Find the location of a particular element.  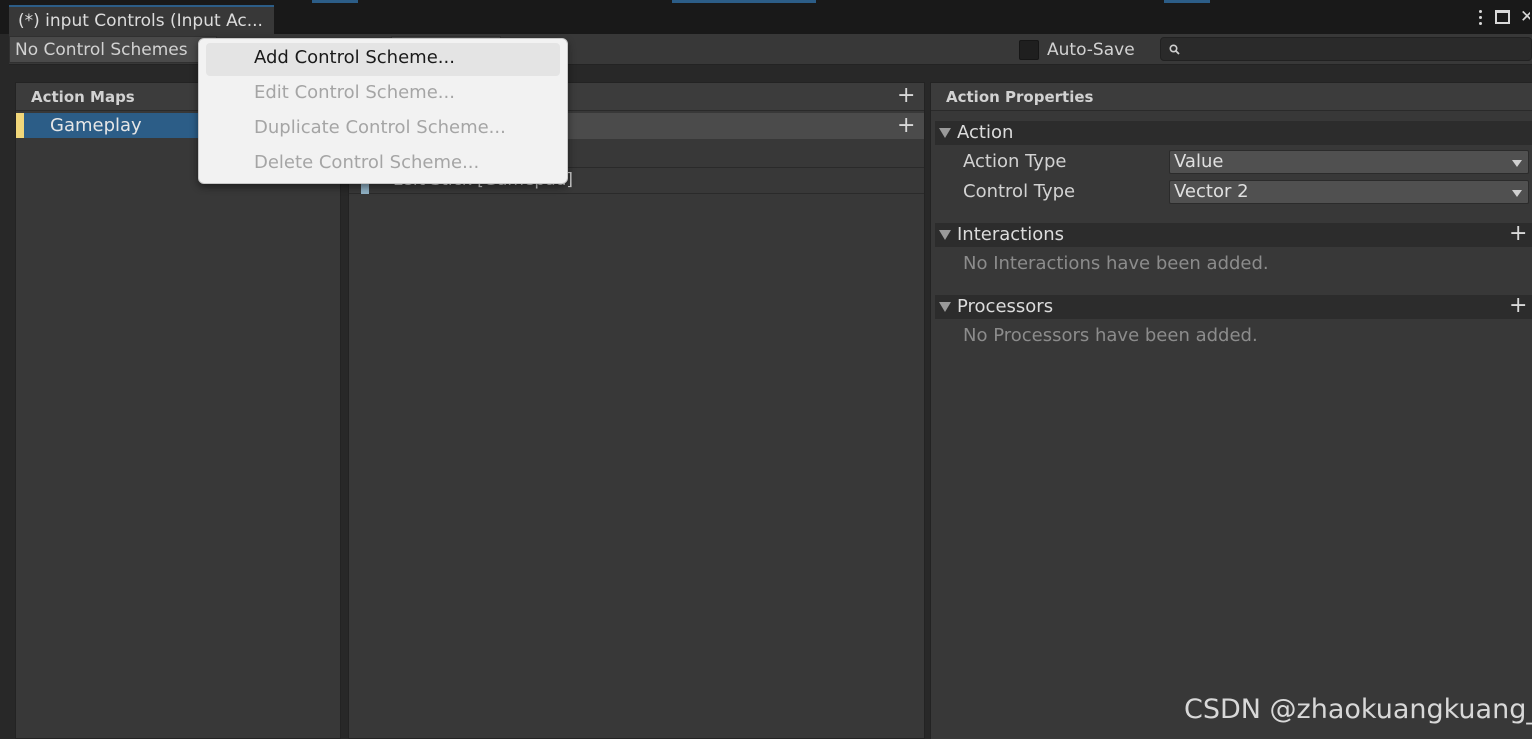

close-icon: ✕ is located at coordinates (1525, 17).